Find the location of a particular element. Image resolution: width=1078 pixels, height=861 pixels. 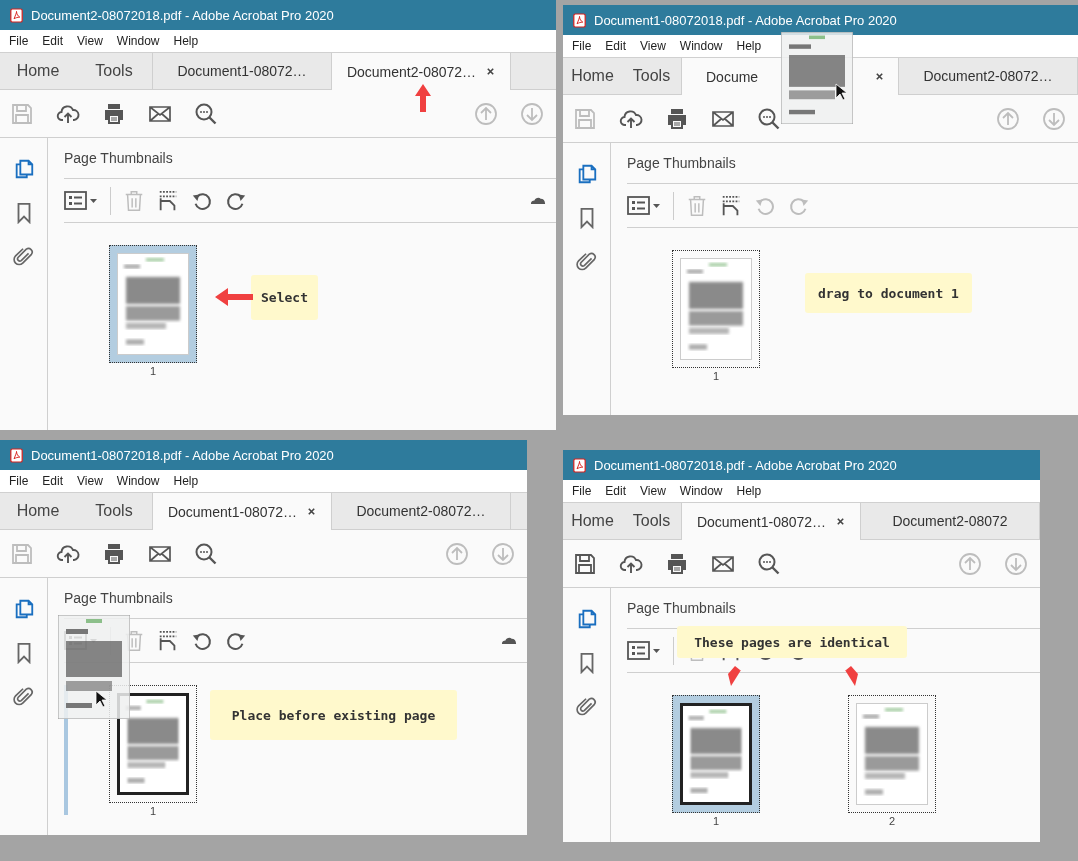

callout-tooltip: drag to document 1 is located at coordinates (888, 293).